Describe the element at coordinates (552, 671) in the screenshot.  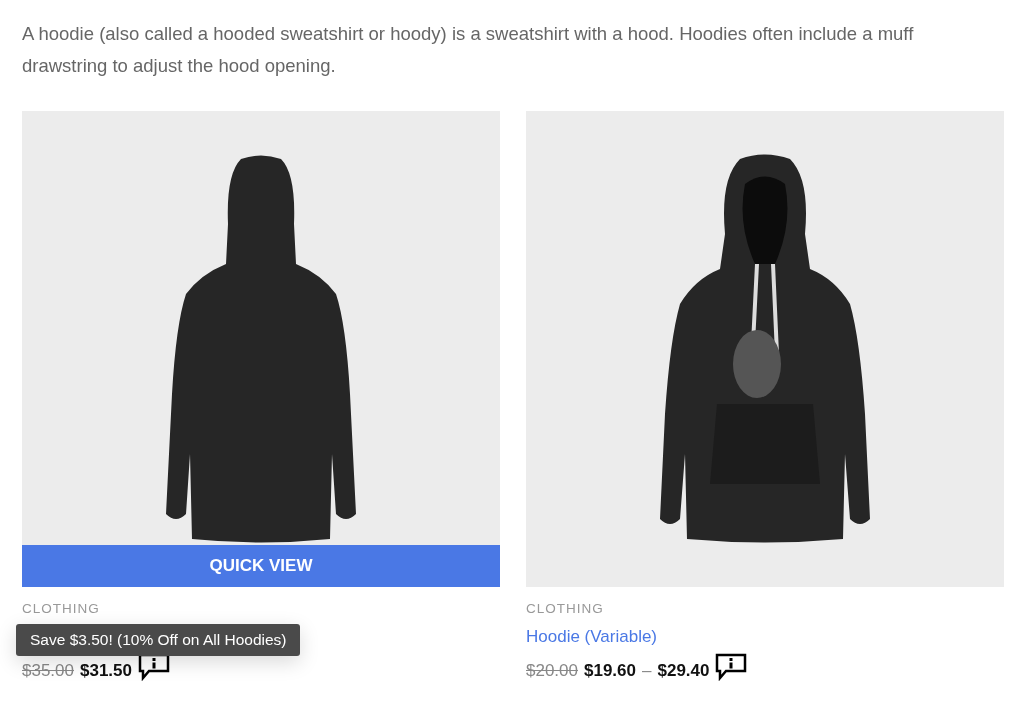
I see `original-price: $20.00` at that location.